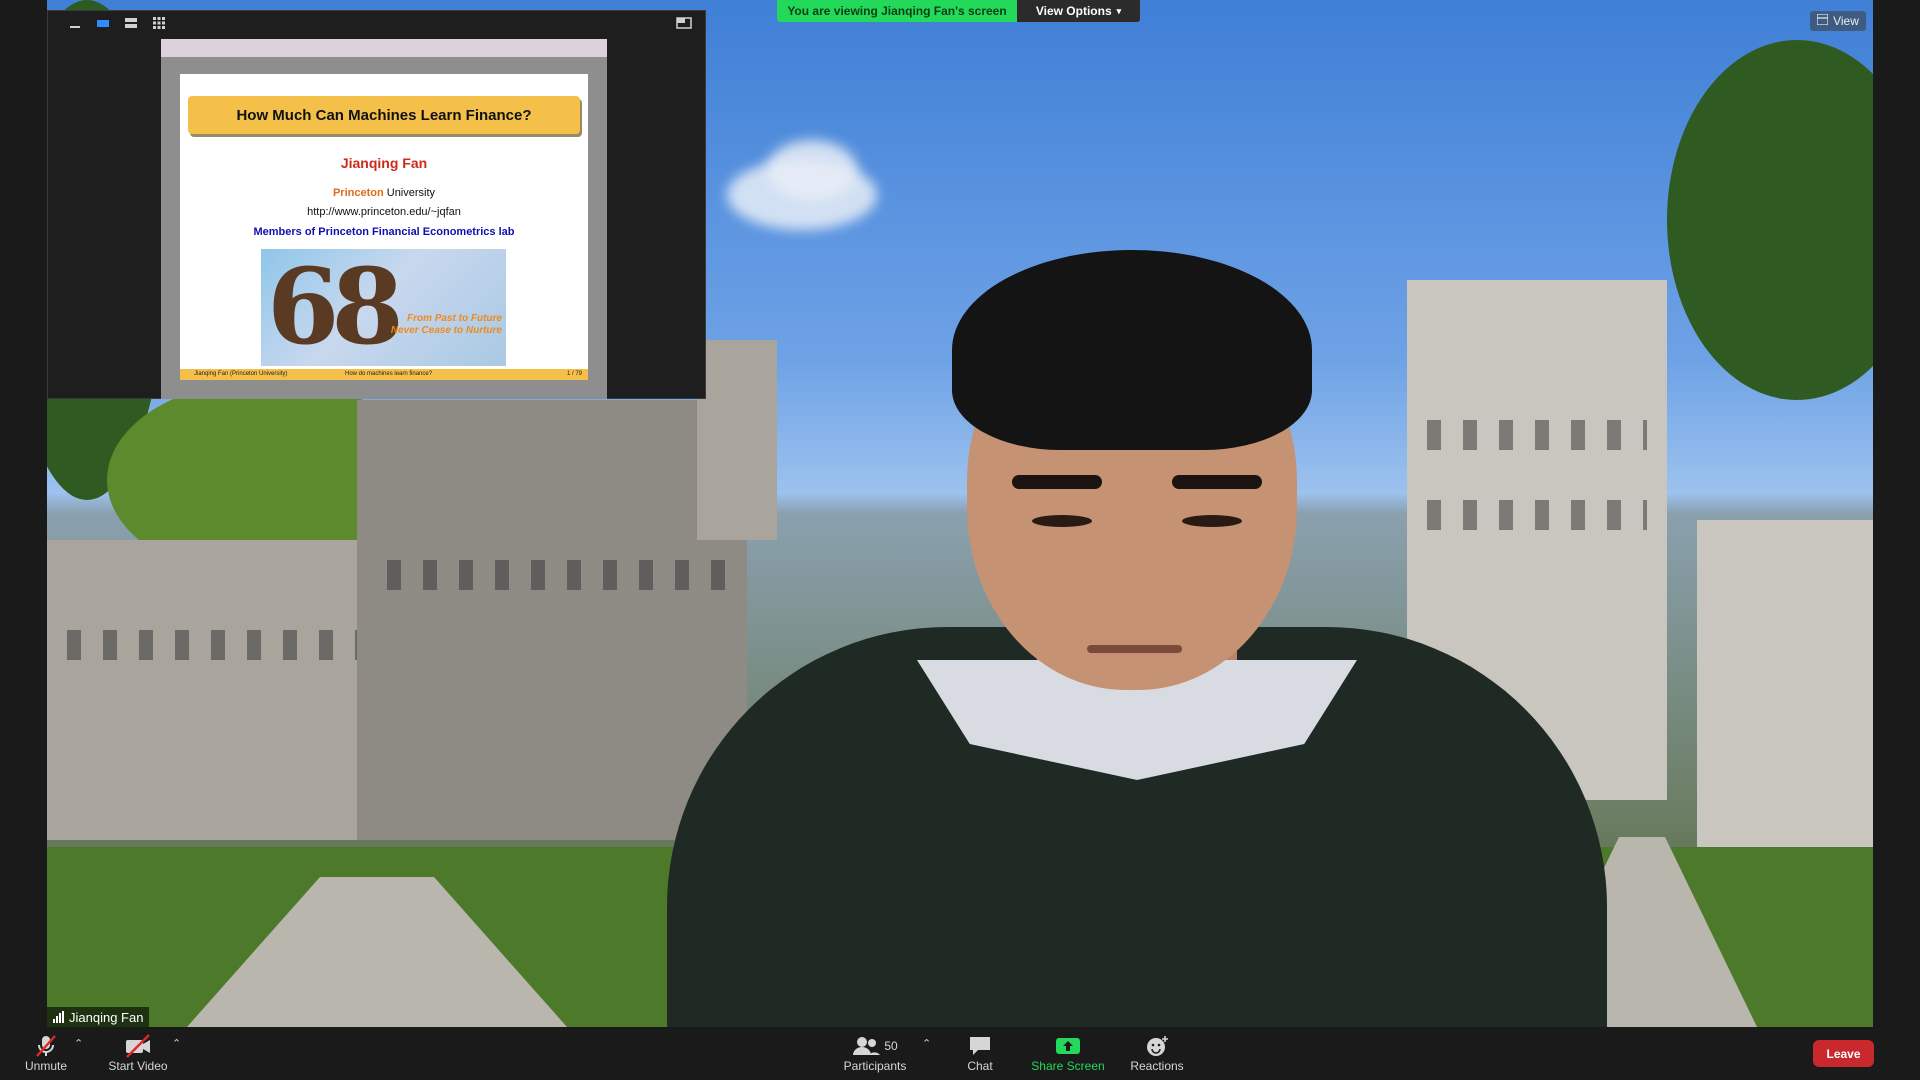 This screenshot has width=1920, height=1080. I want to click on unmute-label: Unmute, so click(46, 1066).